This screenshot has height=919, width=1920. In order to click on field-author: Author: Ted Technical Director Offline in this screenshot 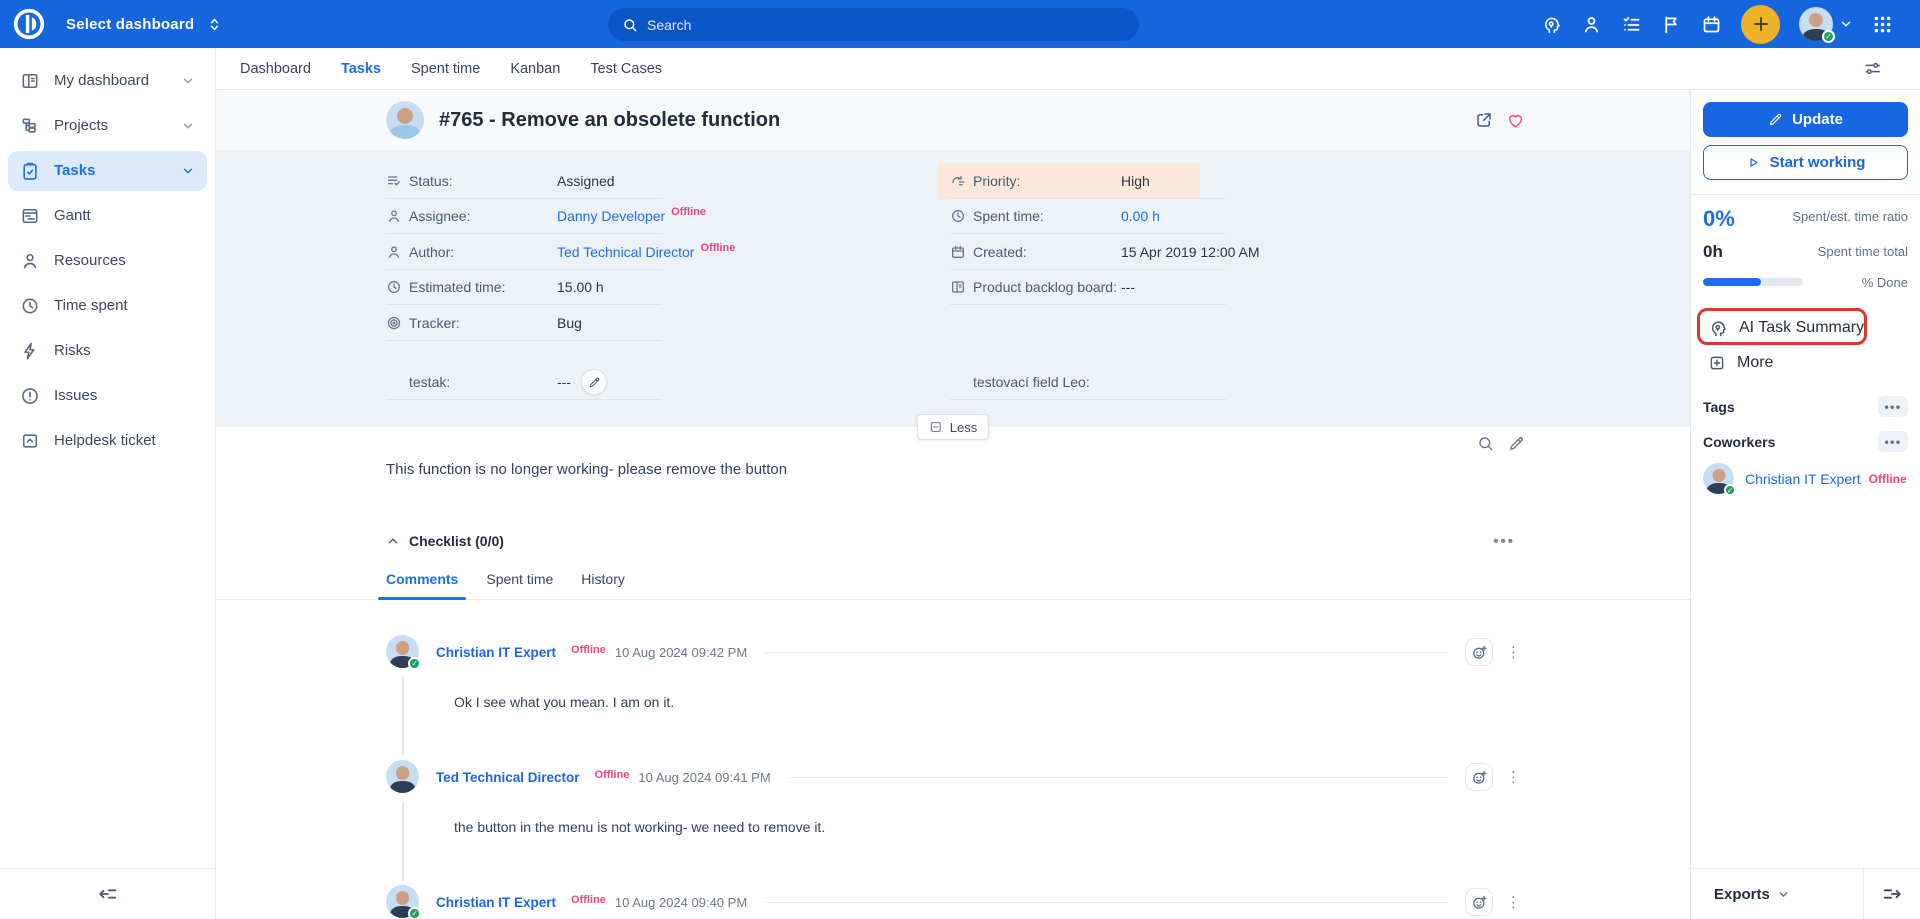, I will do `click(668, 252)`.